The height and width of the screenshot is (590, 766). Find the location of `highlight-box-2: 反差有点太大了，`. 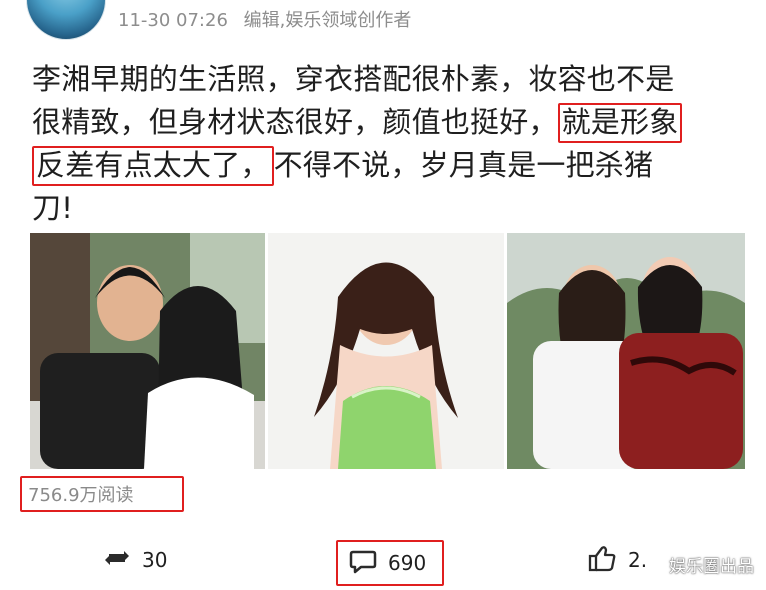

highlight-box-2: 反差有点太大了， is located at coordinates (153, 166).